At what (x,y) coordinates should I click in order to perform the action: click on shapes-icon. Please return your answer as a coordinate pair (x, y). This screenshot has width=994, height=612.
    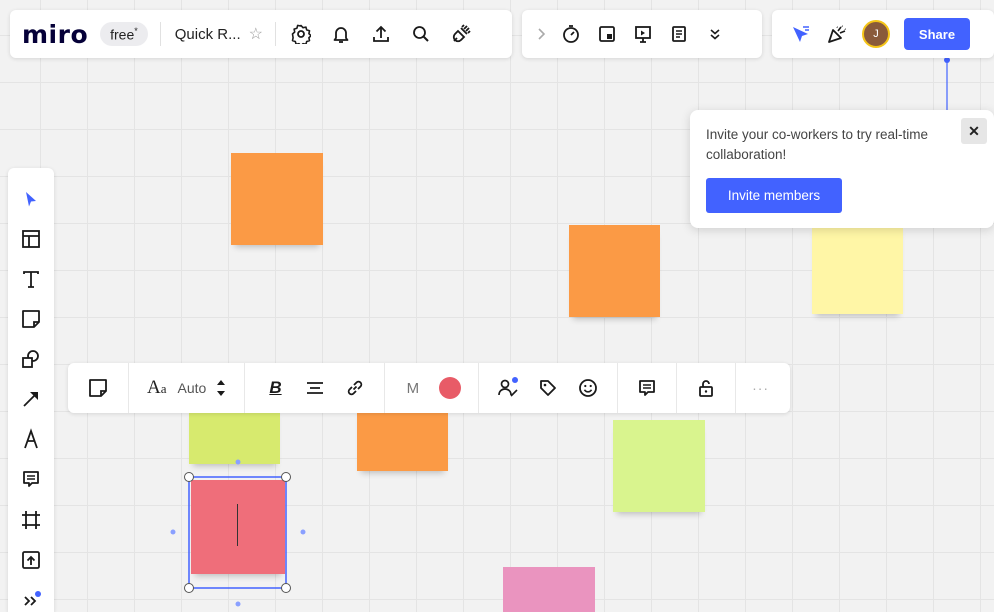
    Looking at the image, I should click on (31, 359).